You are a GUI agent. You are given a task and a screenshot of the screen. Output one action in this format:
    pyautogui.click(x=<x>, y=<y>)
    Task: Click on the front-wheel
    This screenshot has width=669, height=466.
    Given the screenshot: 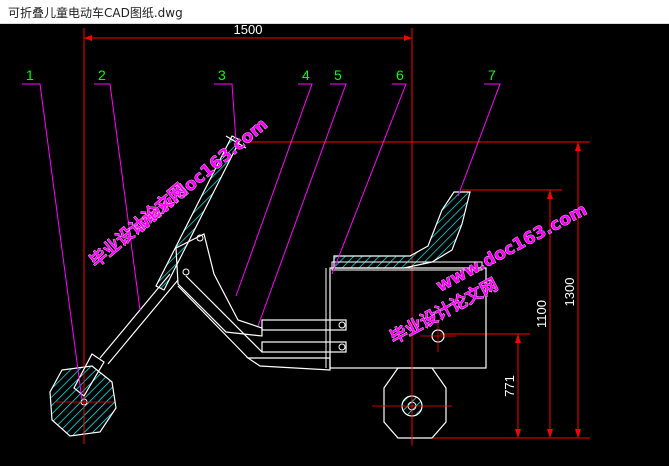 What is the action you would take?
    pyautogui.click(x=83, y=401)
    